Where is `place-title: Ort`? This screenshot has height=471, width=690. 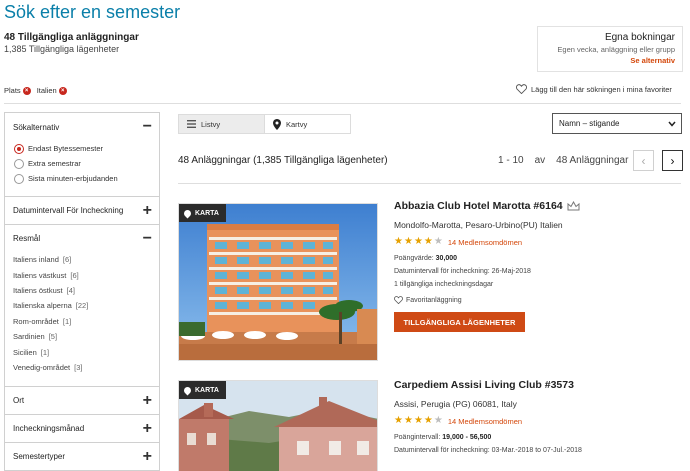
place-title: Ort is located at coordinates (19, 400).